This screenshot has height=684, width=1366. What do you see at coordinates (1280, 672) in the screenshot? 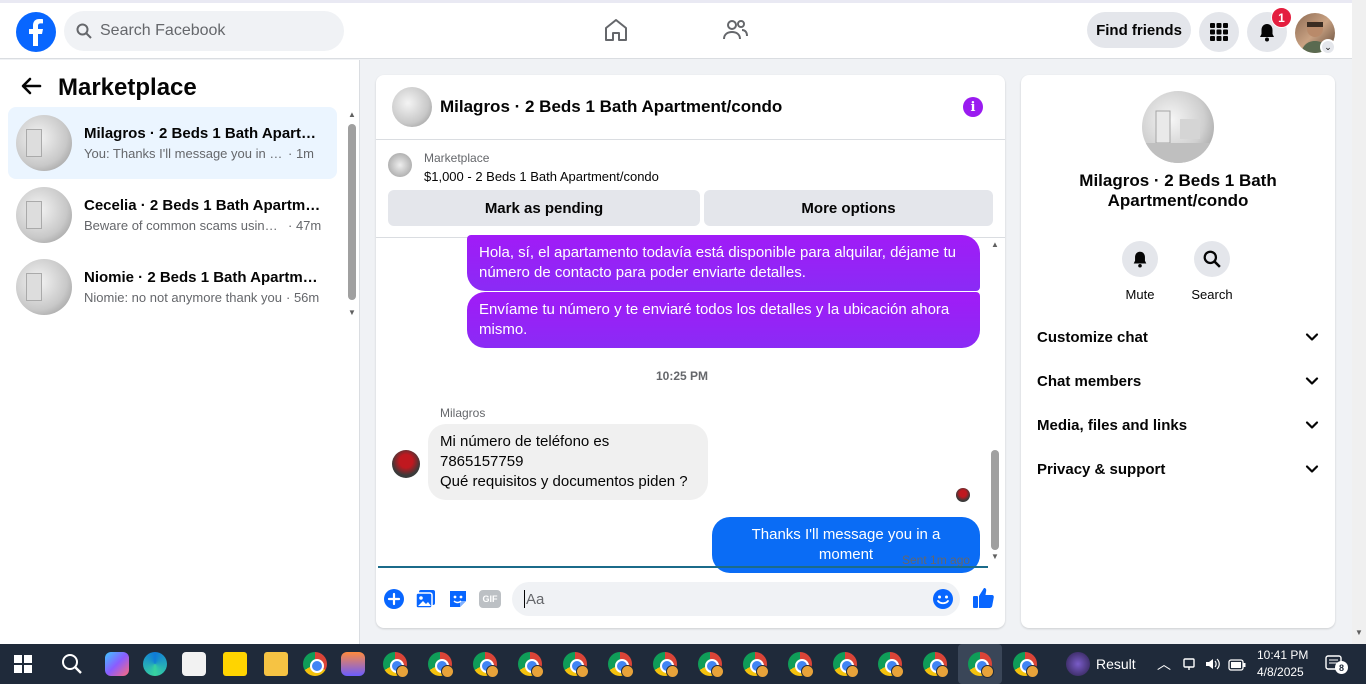
I see `clock-date: 4/8/2025` at bounding box center [1280, 672].